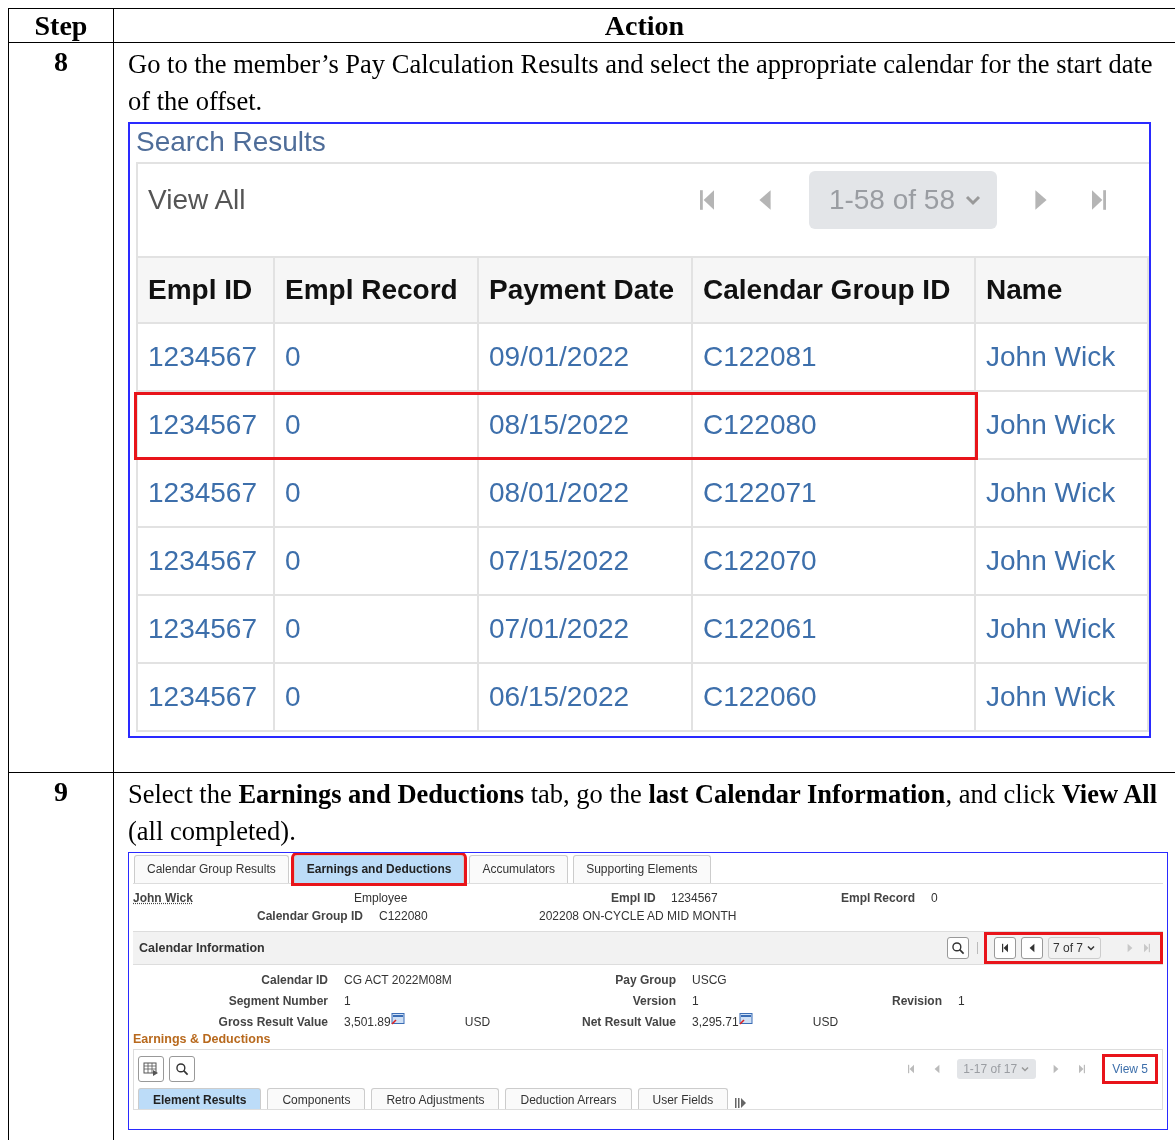 The width and height of the screenshot is (1175, 1140). I want to click on previous-button, so click(1031, 948).